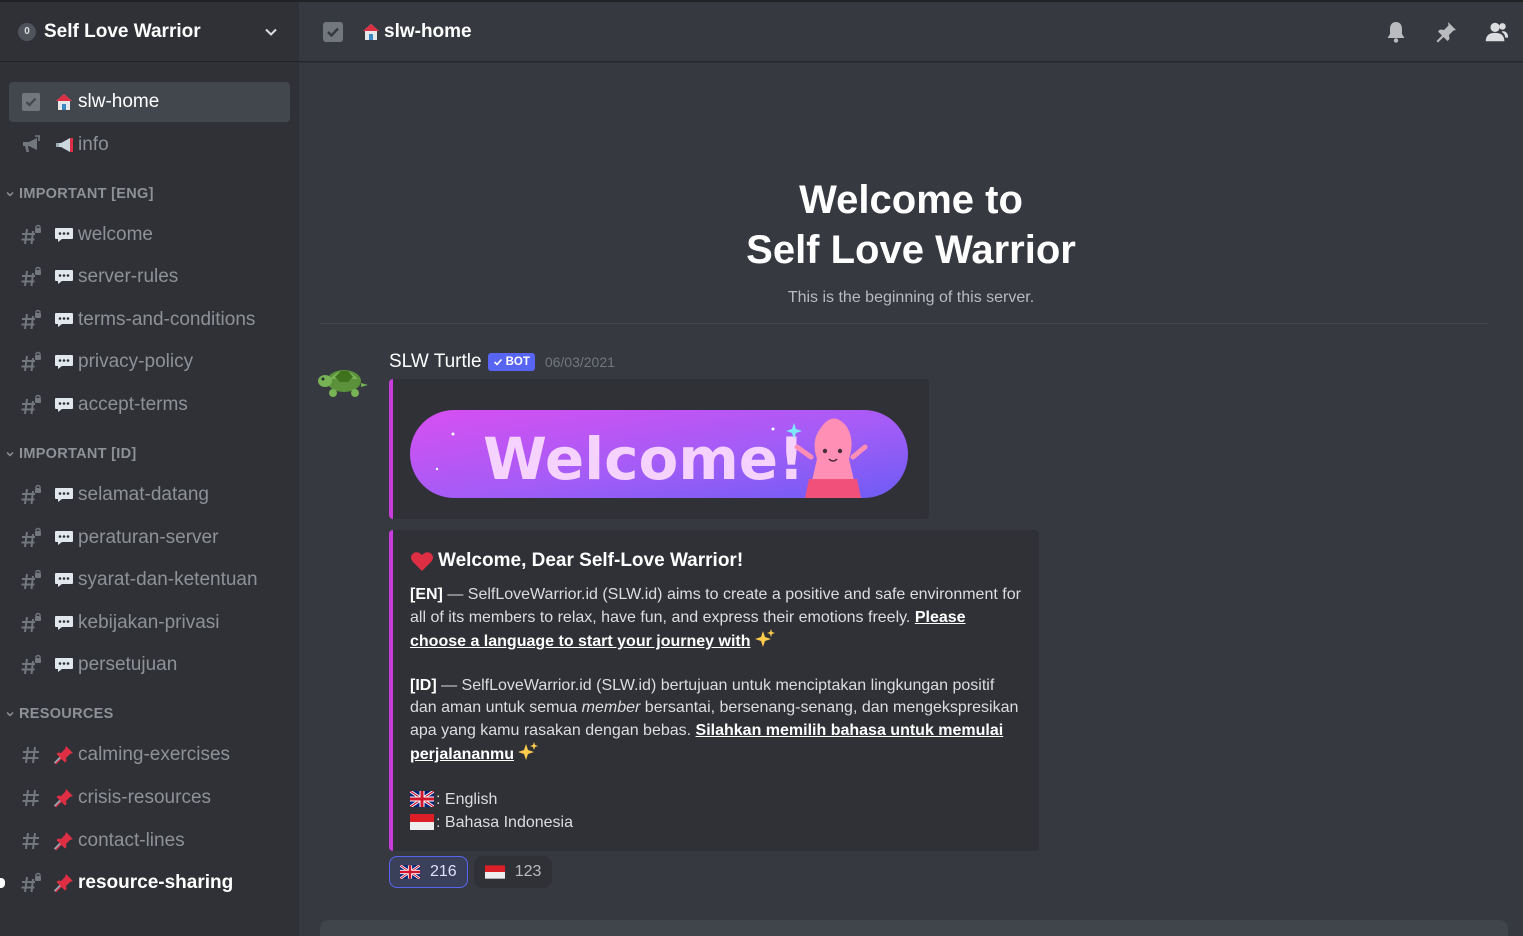 This screenshot has height=936, width=1523. I want to click on message-header: SLW Turtle BOT 06/03/2021, so click(502, 362).